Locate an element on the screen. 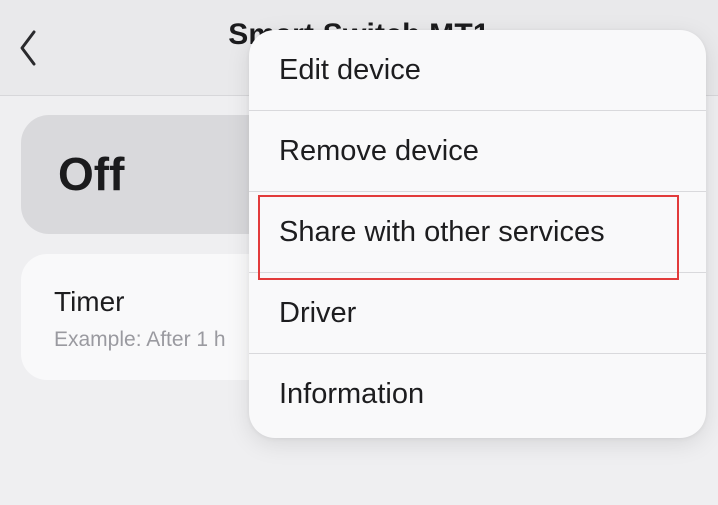 This screenshot has height=505, width=718. timer-subtitle: Example: After 1 h is located at coordinates (140, 339).